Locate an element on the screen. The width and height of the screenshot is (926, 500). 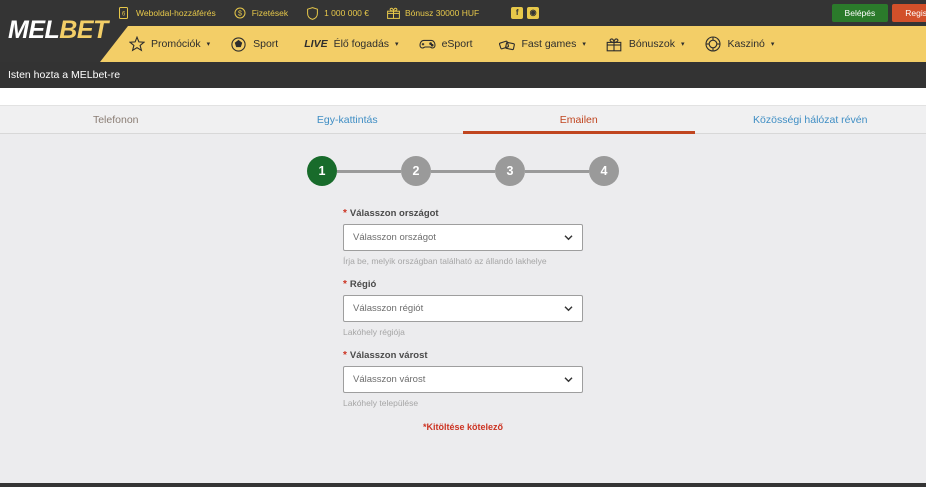
svg-text: 6 is located at coordinates (124, 15).